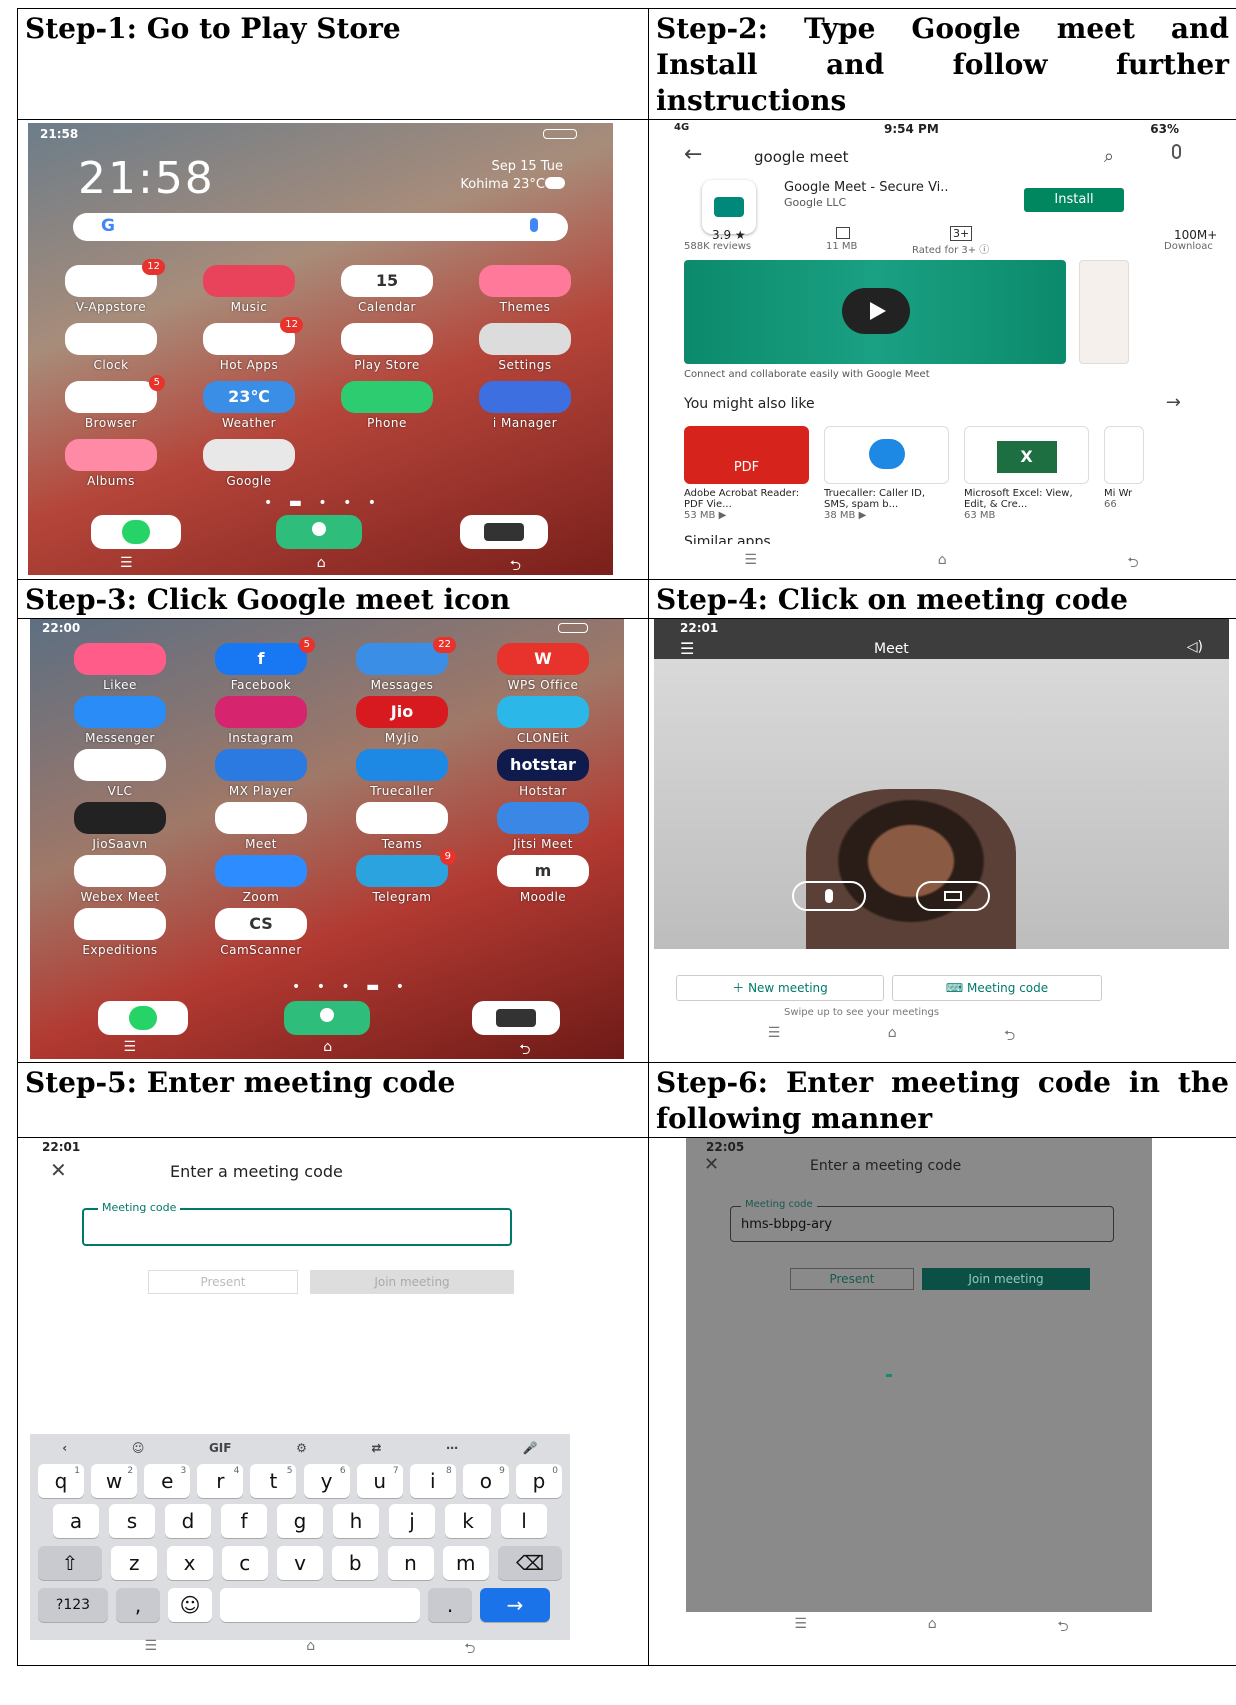 Image resolution: width=1236 pixels, height=1705 pixels. Describe the element at coordinates (111, 463) in the screenshot. I see `app-albums: Albums` at that location.